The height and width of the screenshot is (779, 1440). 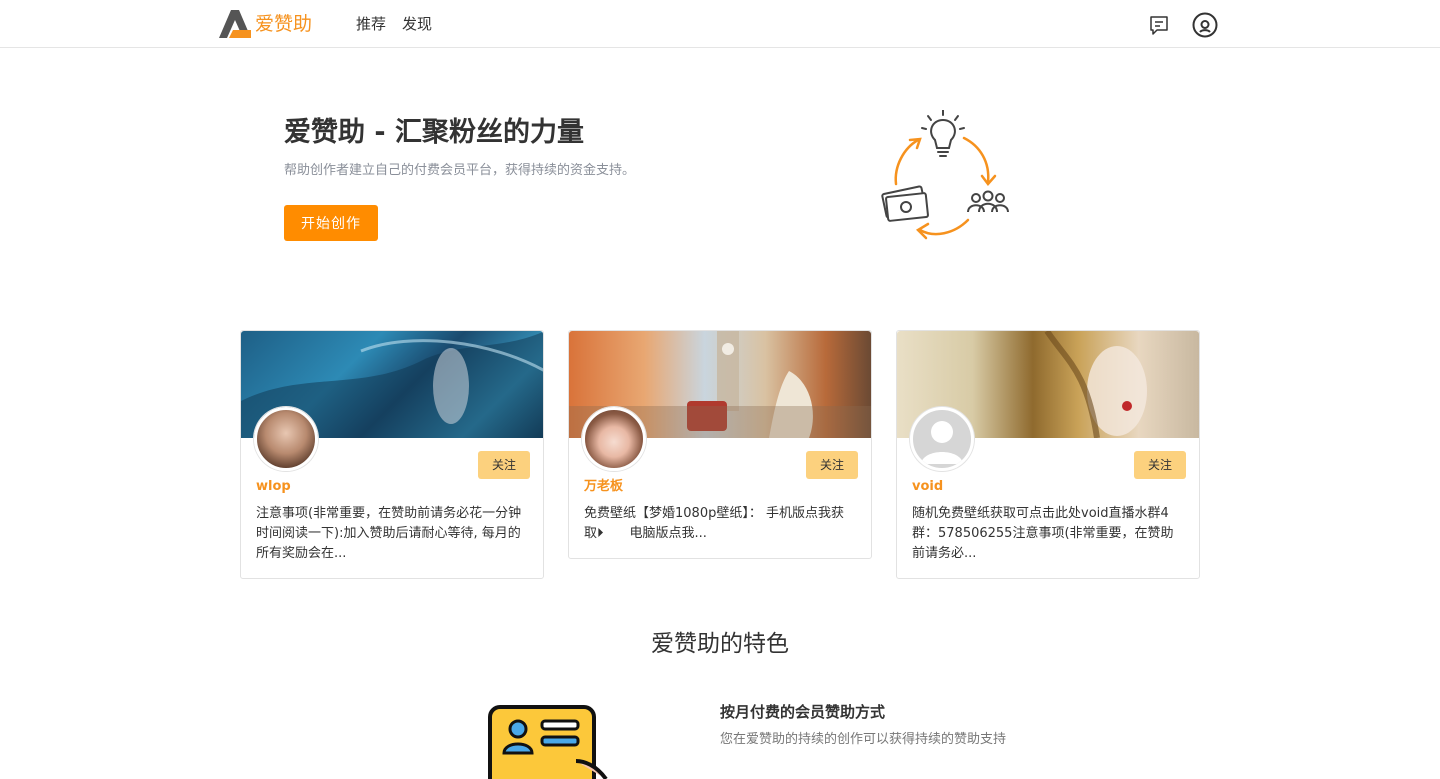 What do you see at coordinates (1159, 27) in the screenshot?
I see `message-icon` at bounding box center [1159, 27].